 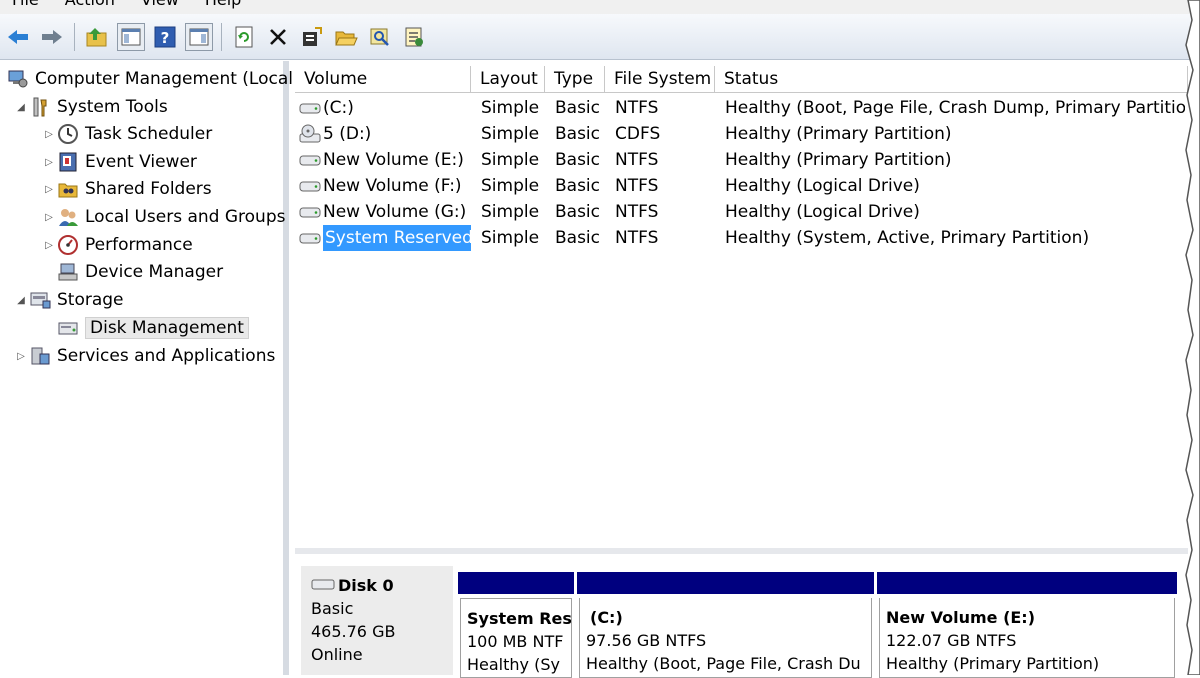 What do you see at coordinates (165, 37) in the screenshot?
I see `help-icon: ?` at bounding box center [165, 37].